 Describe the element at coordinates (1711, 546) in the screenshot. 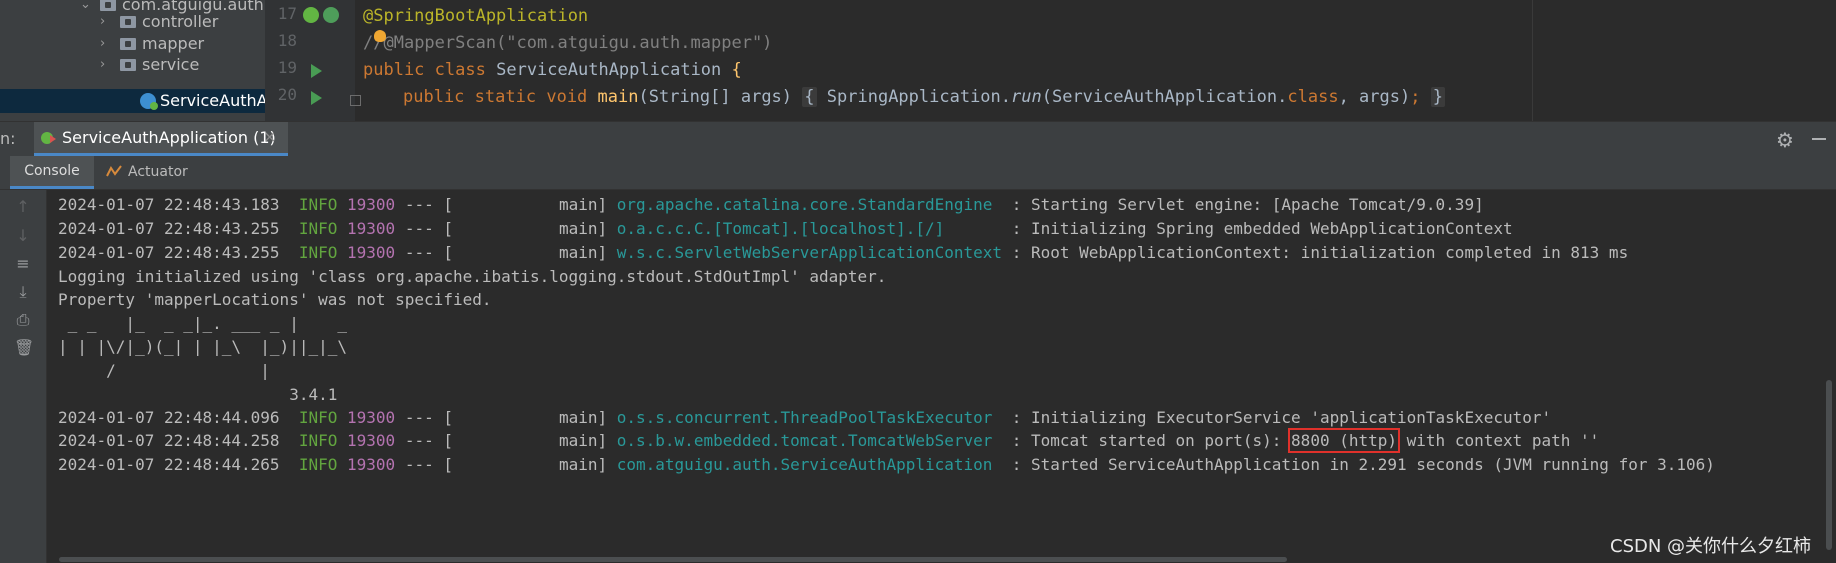

I see `watermark: CSDN @关你什么夕红柿` at that location.